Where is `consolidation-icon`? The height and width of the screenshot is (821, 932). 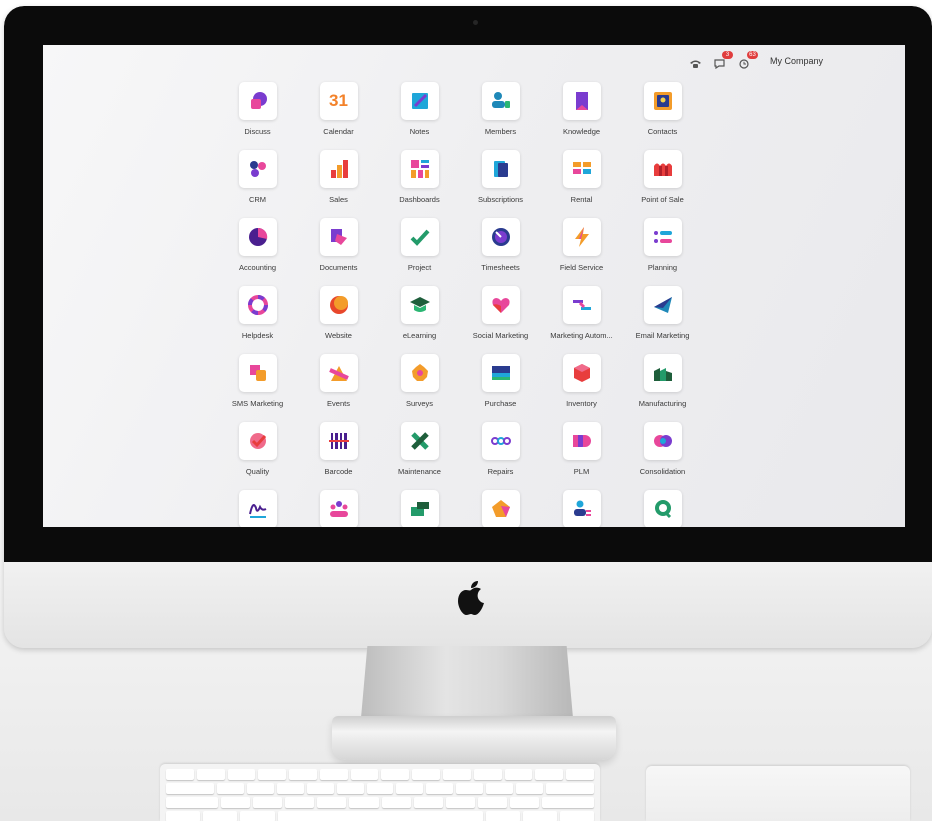
consolidation-icon is located at coordinates (662, 441).